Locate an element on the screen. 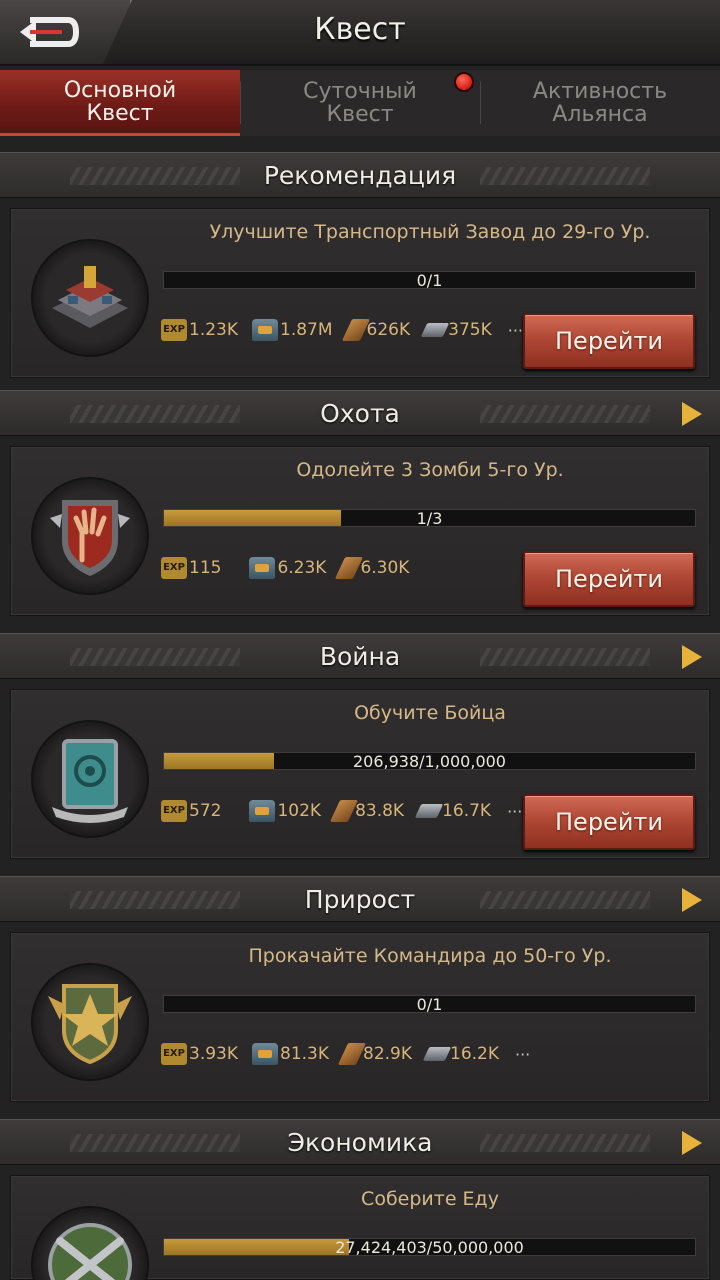  section-header-hunt: Охота is located at coordinates (360, 413).